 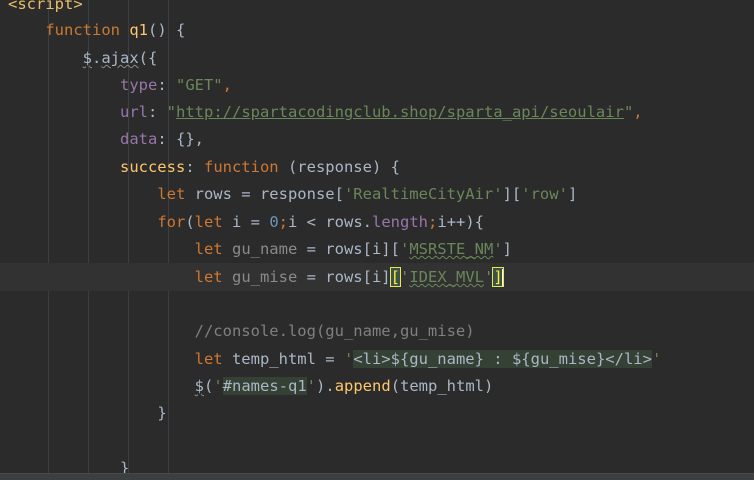 I want to click on string: 'RealtimeCityAir', so click(x=423, y=194).